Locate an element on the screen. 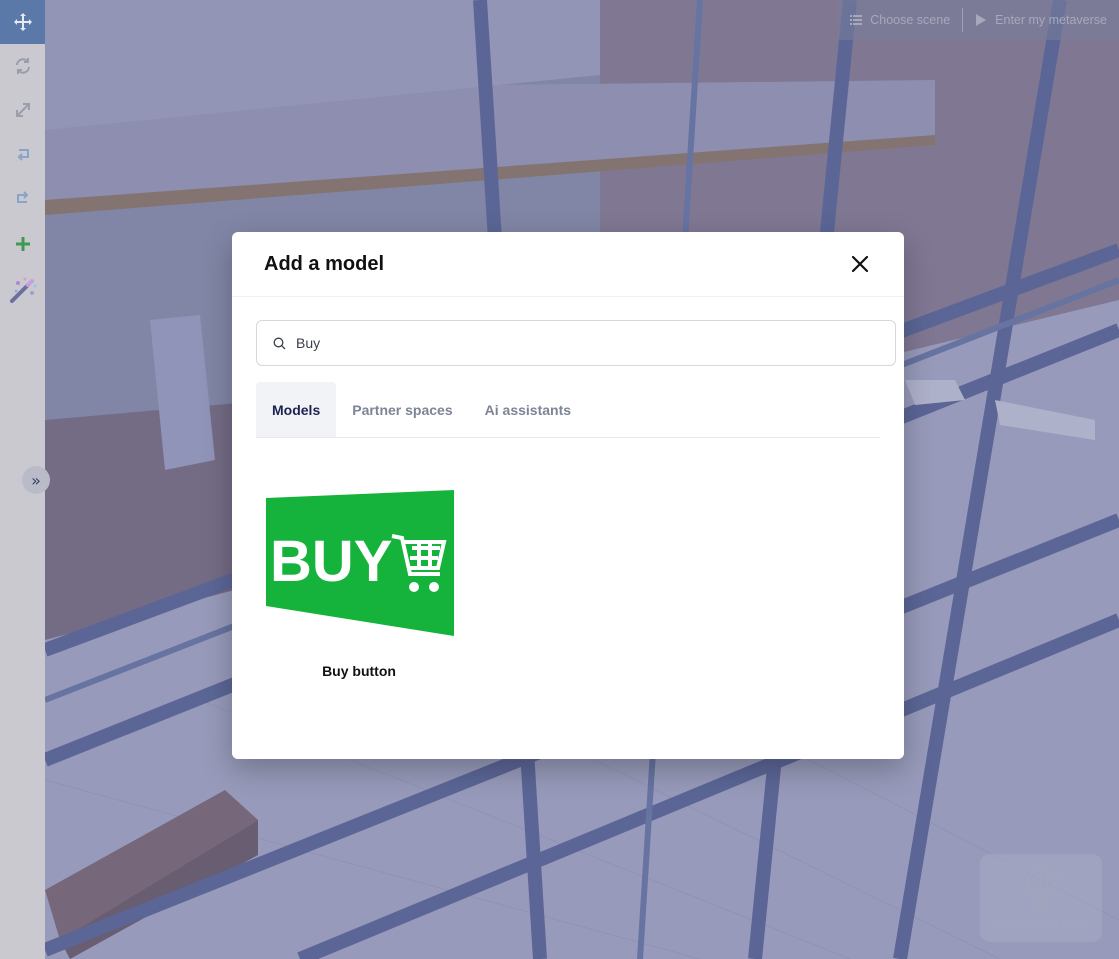 The width and height of the screenshot is (1119, 959). close-button is located at coordinates (860, 264).